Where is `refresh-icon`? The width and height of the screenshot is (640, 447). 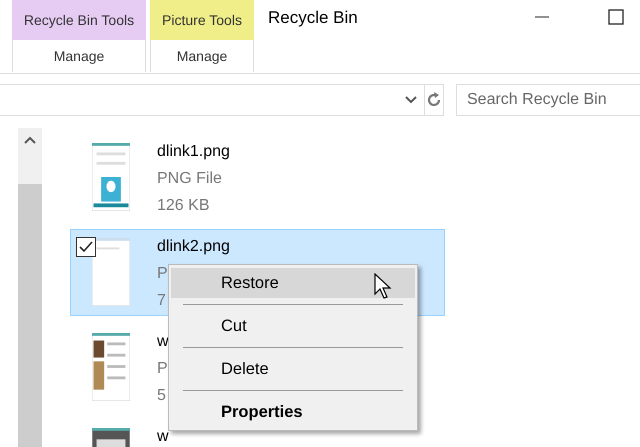
refresh-icon is located at coordinates (434, 100).